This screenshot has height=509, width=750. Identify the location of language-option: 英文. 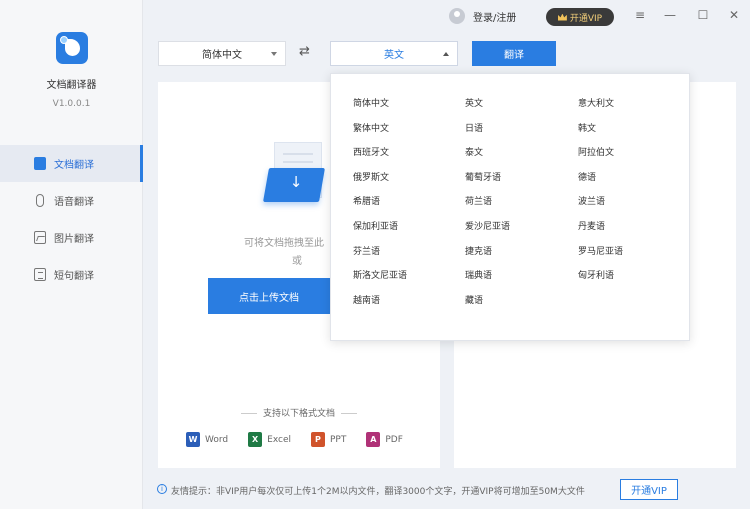
(474, 102).